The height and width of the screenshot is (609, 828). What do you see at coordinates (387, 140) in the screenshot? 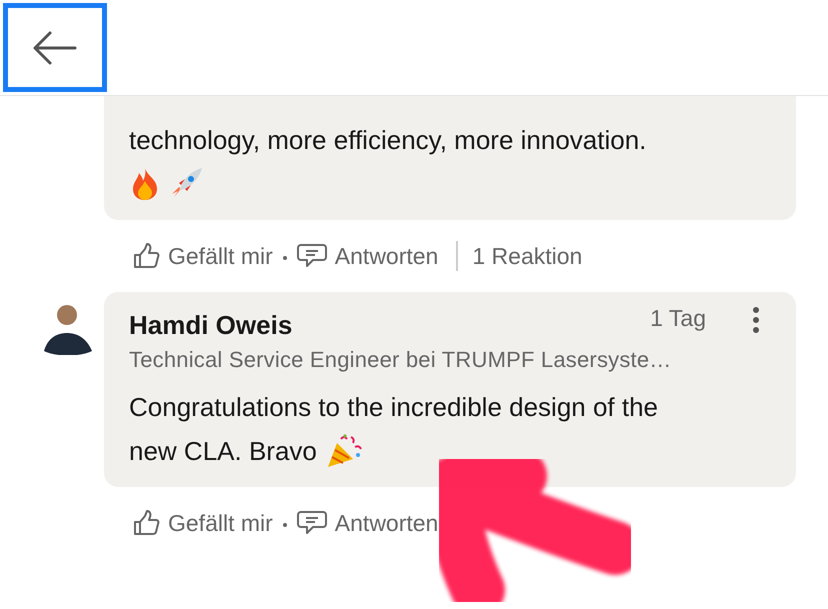
I see `comment-text: technology, more efficiency, more innovation.` at bounding box center [387, 140].